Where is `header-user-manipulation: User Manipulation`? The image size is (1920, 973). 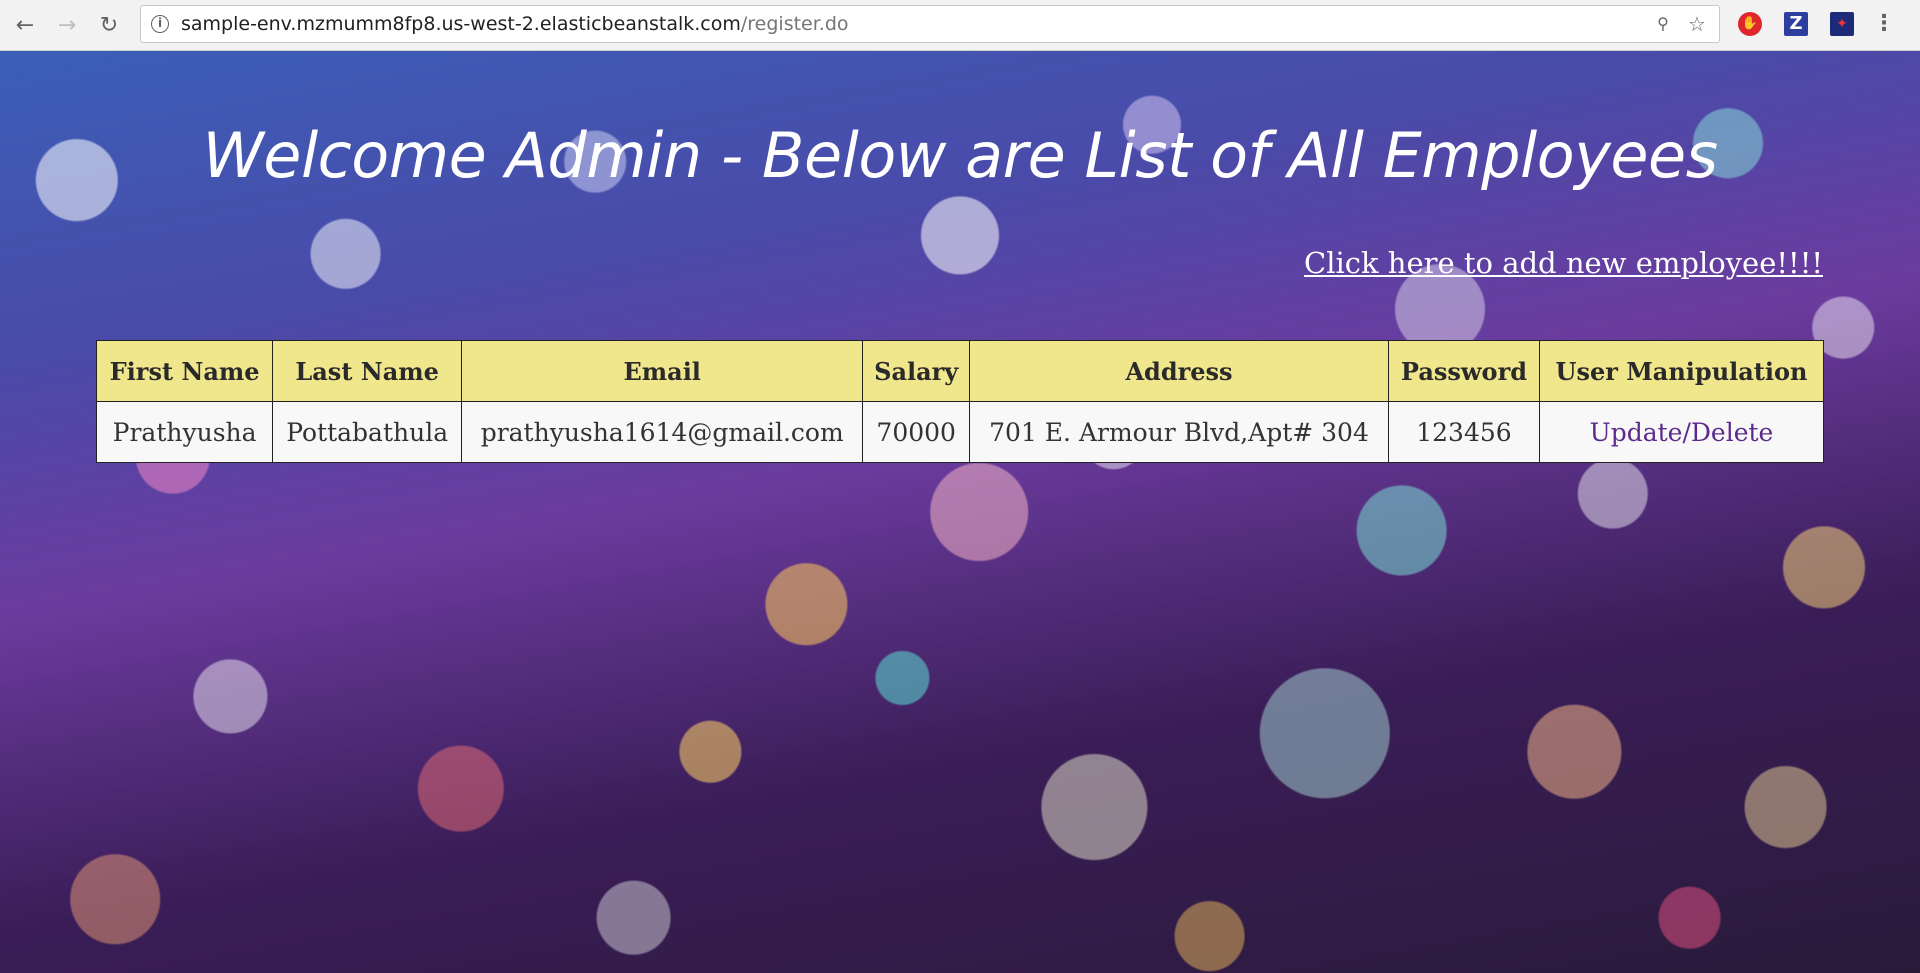
header-user-manipulation: User Manipulation is located at coordinates (1681, 371).